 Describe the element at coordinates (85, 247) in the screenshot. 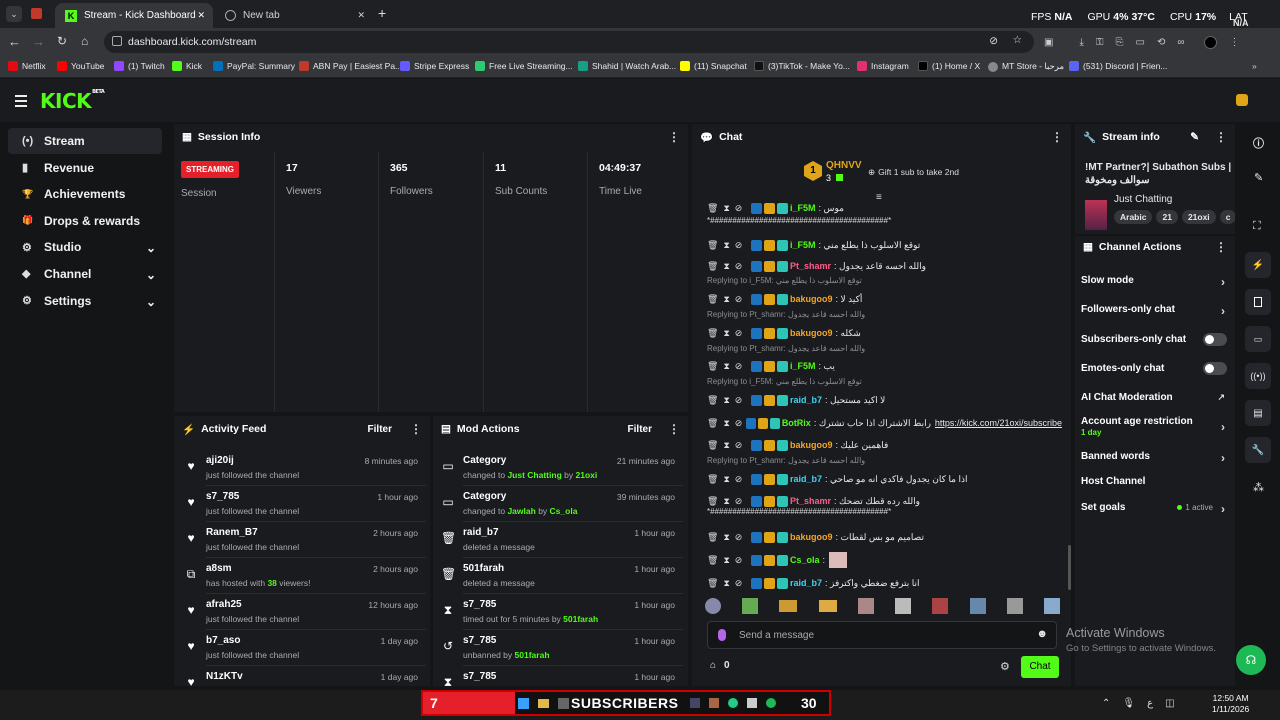

I see `sidebar-item-studio: ⚙ Studio ⌄` at that location.